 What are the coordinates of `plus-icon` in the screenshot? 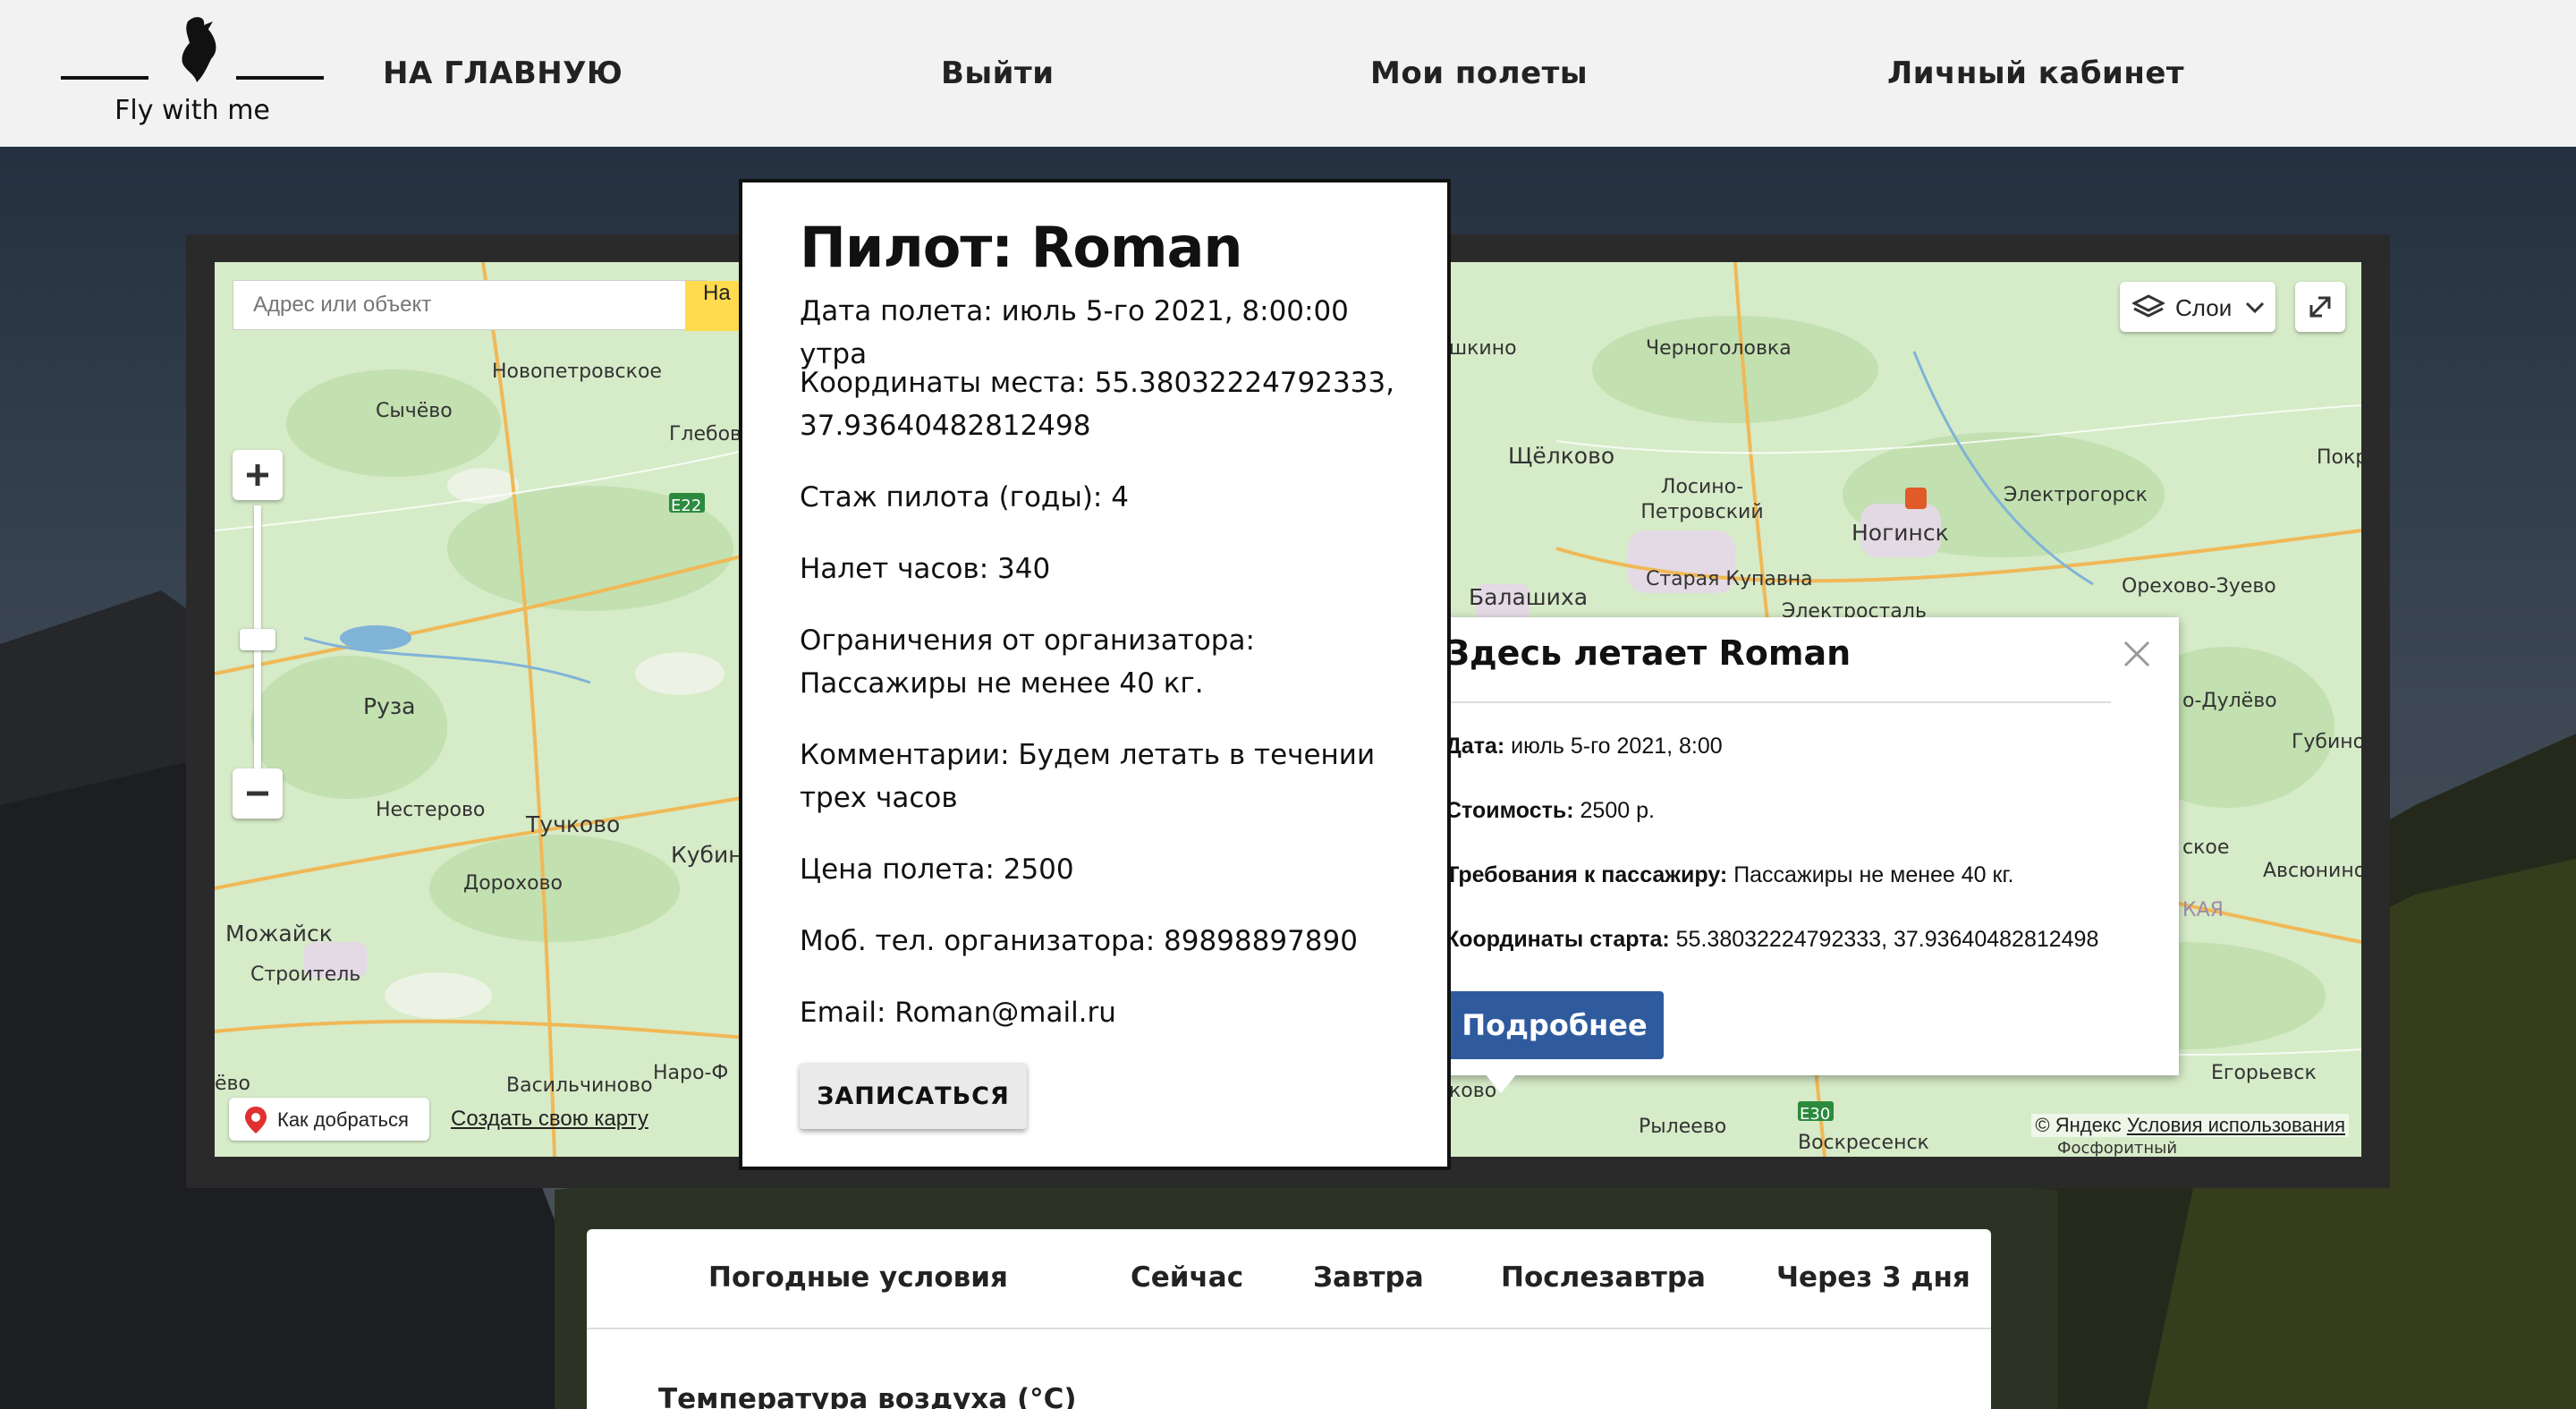 It's located at (257, 475).